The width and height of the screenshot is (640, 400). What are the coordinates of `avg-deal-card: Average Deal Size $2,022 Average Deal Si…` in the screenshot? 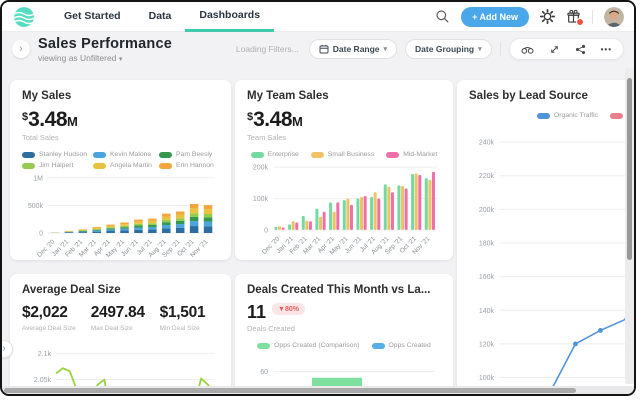 It's located at (120, 334).